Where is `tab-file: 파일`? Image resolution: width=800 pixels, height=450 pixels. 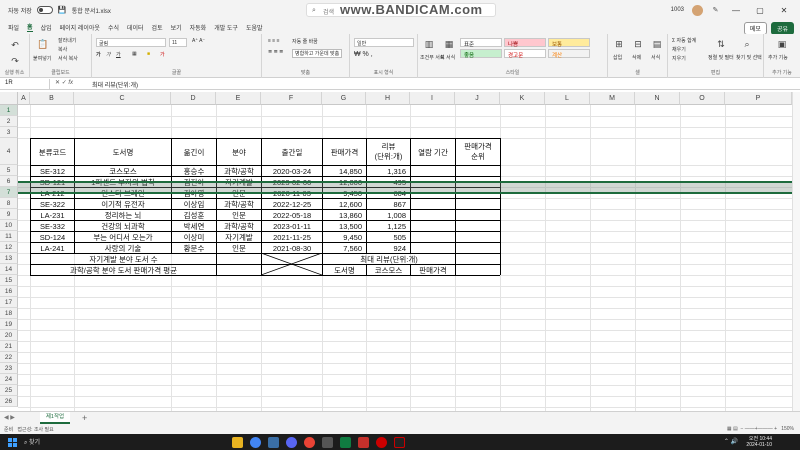 tab-file: 파일 is located at coordinates (13, 27).